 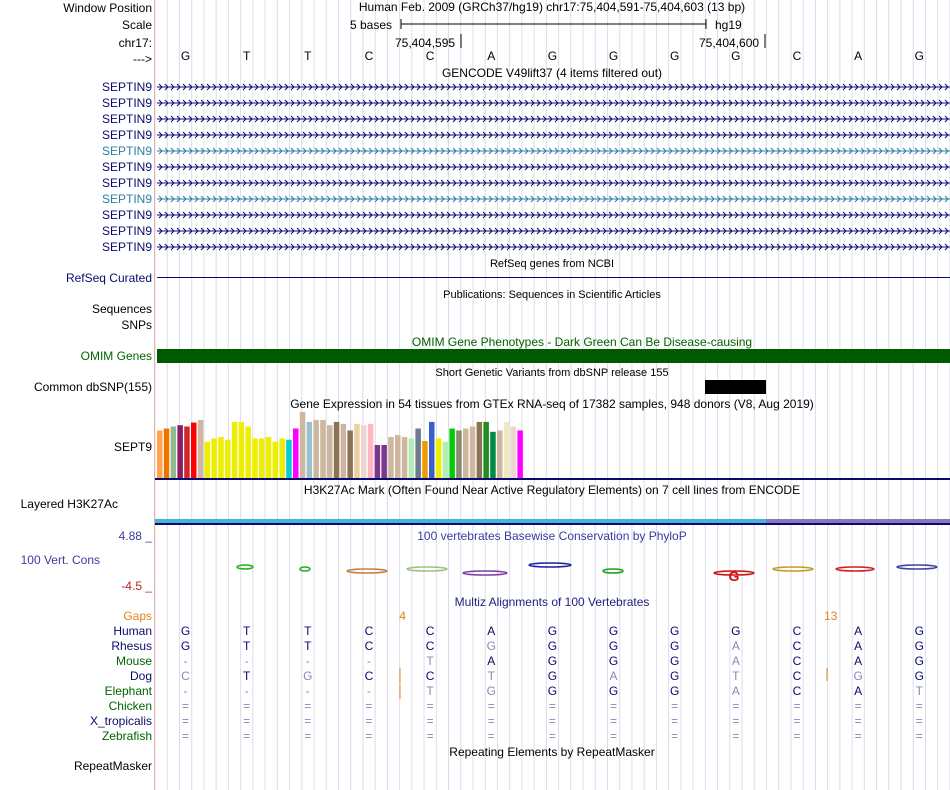 I want to click on repeatmasker-label: RepeatMasker, so click(x=113, y=766).